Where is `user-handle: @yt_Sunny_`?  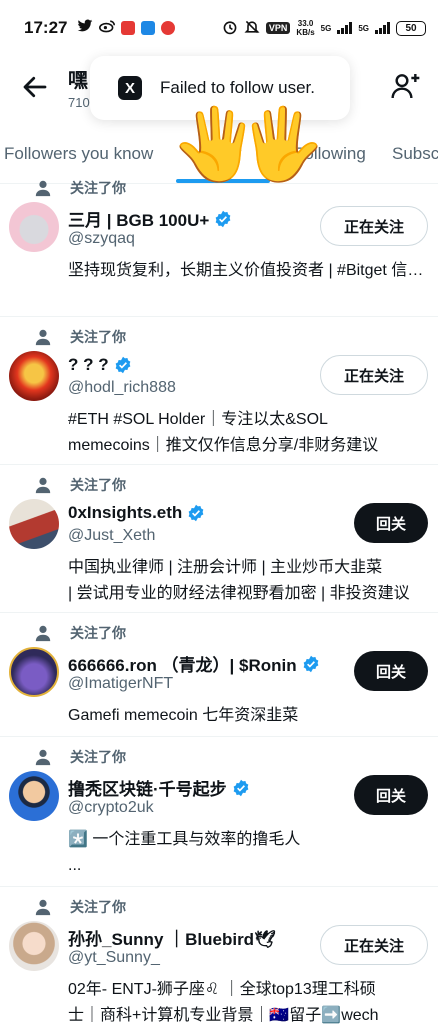 user-handle: @yt_Sunny_ is located at coordinates (114, 957).